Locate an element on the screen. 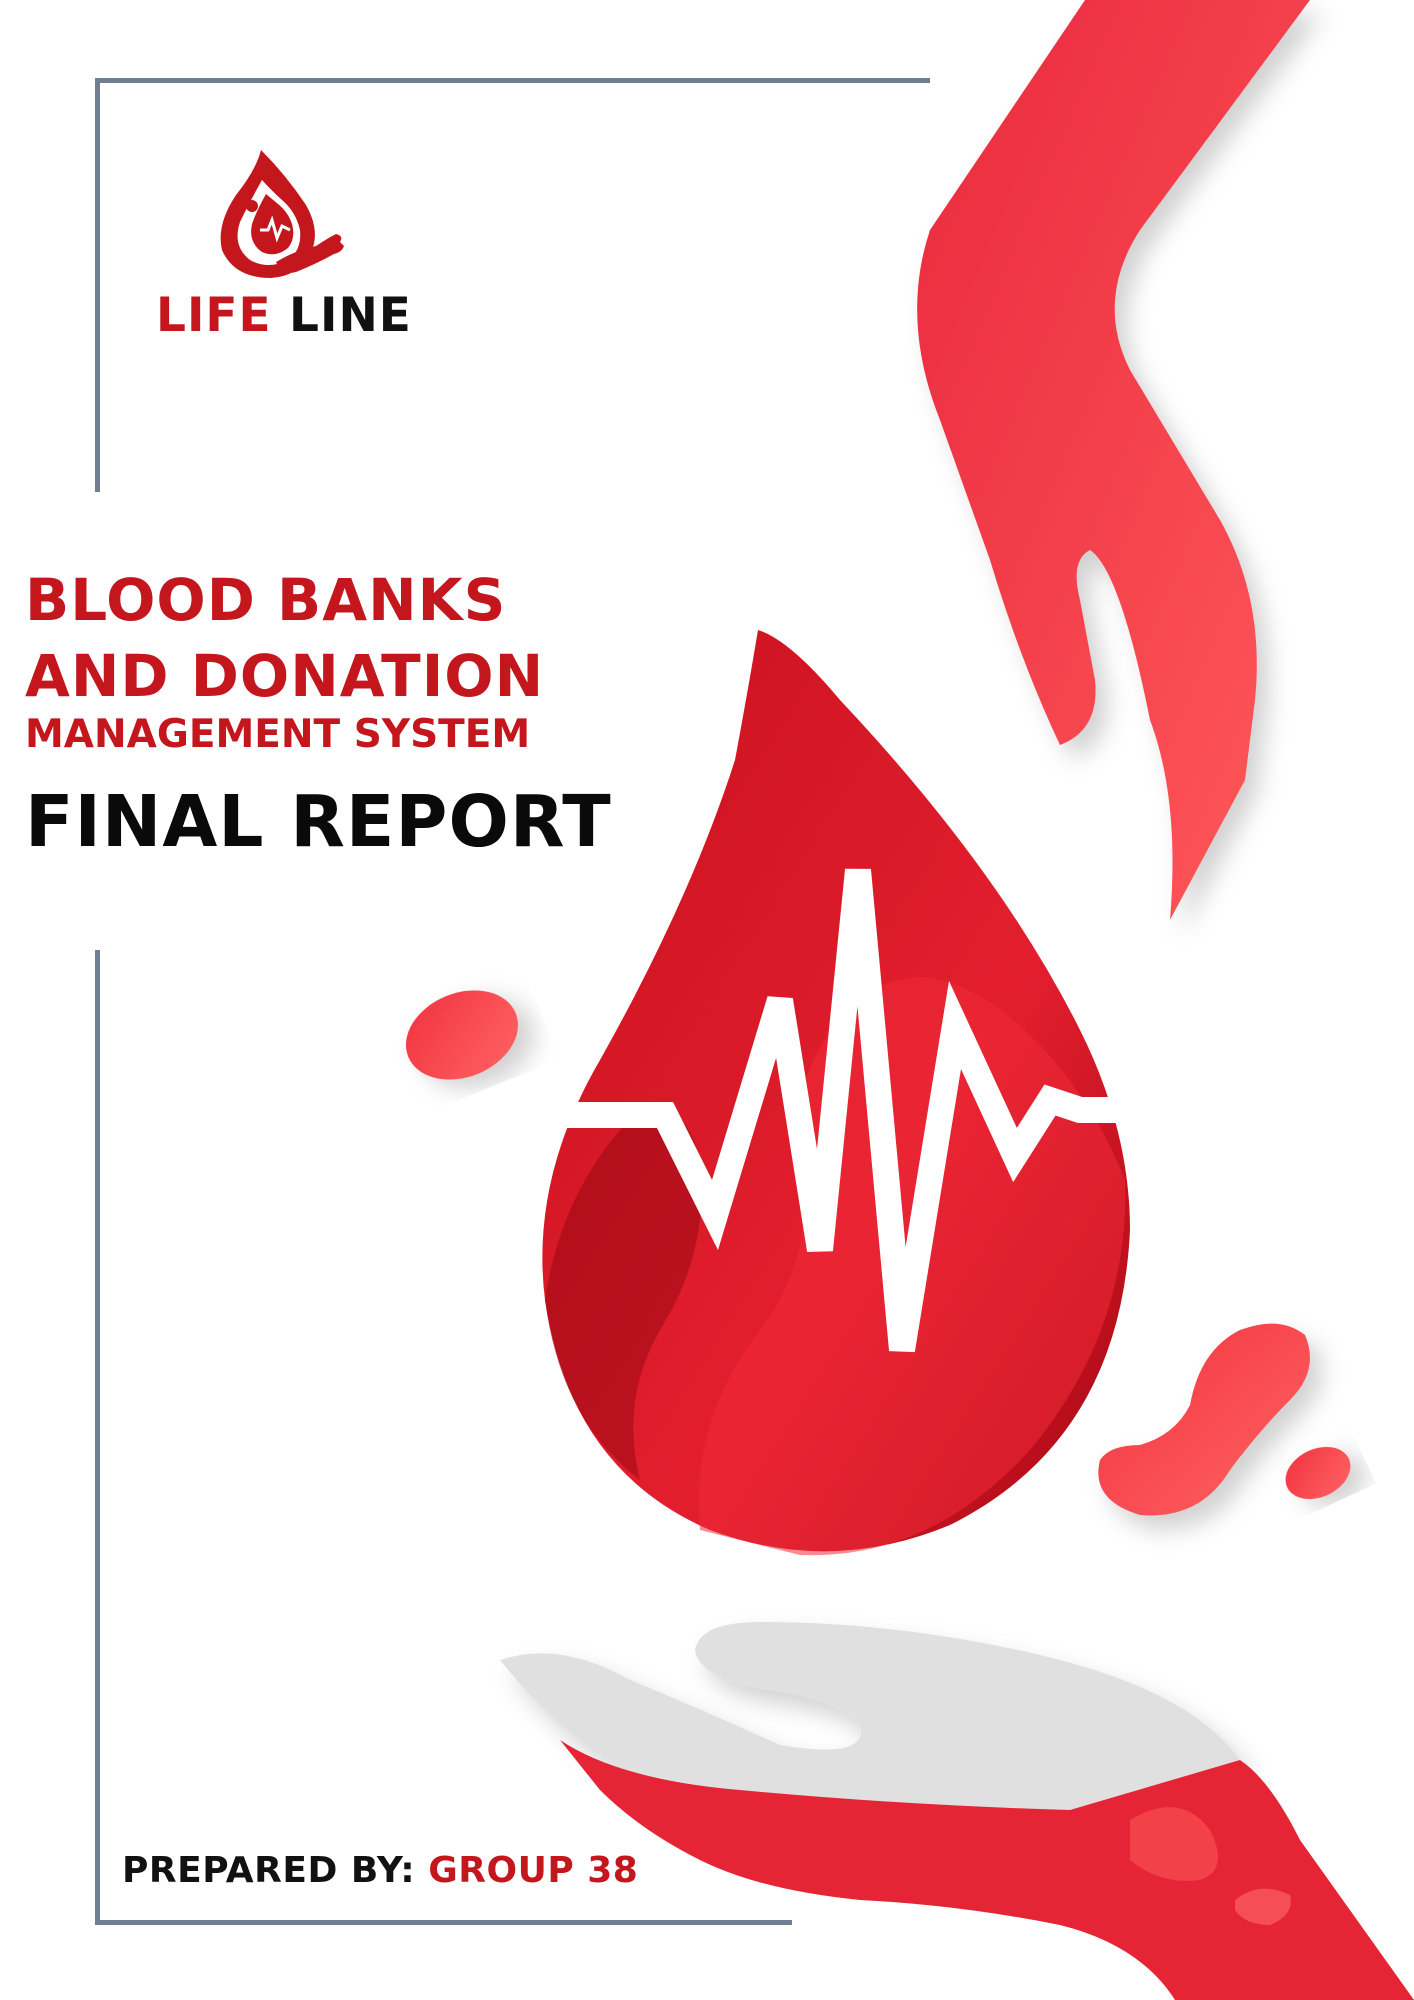  blood-splash-small is located at coordinates (1318, 1473).